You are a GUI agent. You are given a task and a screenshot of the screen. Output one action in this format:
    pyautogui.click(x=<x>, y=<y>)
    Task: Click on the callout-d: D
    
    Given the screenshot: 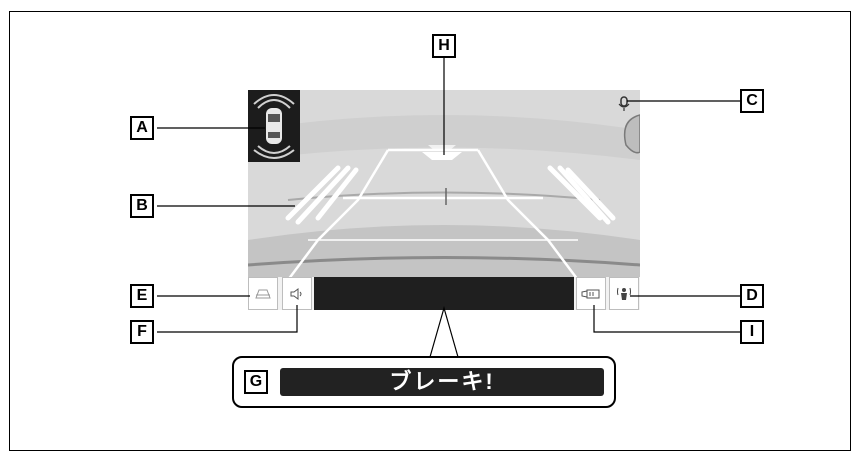 What is the action you would take?
    pyautogui.click(x=752, y=296)
    